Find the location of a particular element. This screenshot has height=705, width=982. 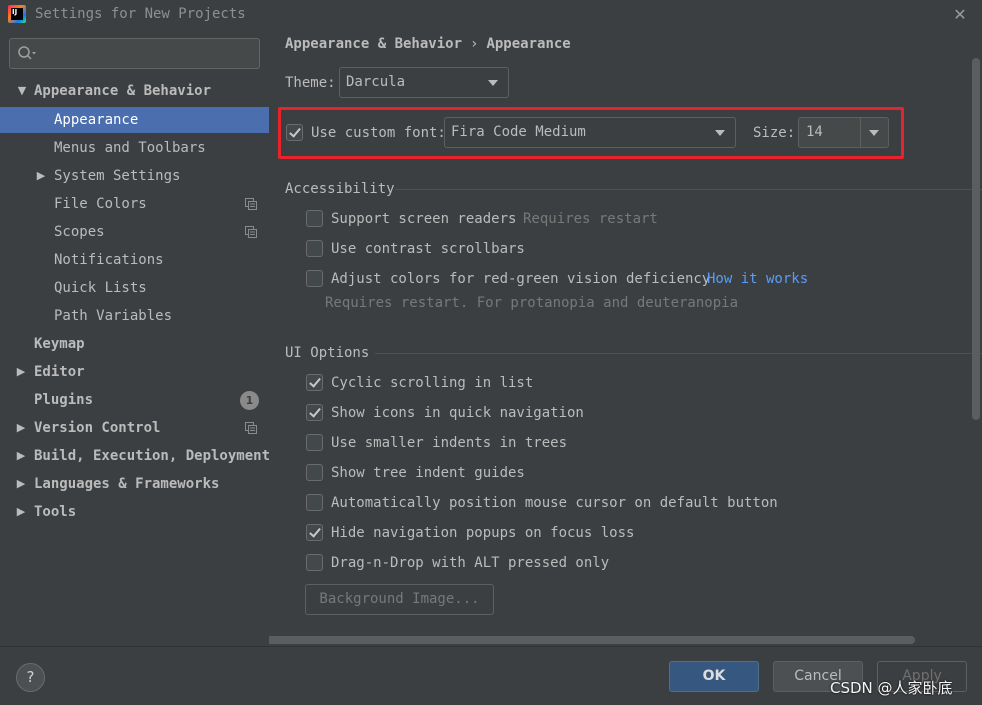

screen-readers-label: Support screen readers is located at coordinates (424, 219).